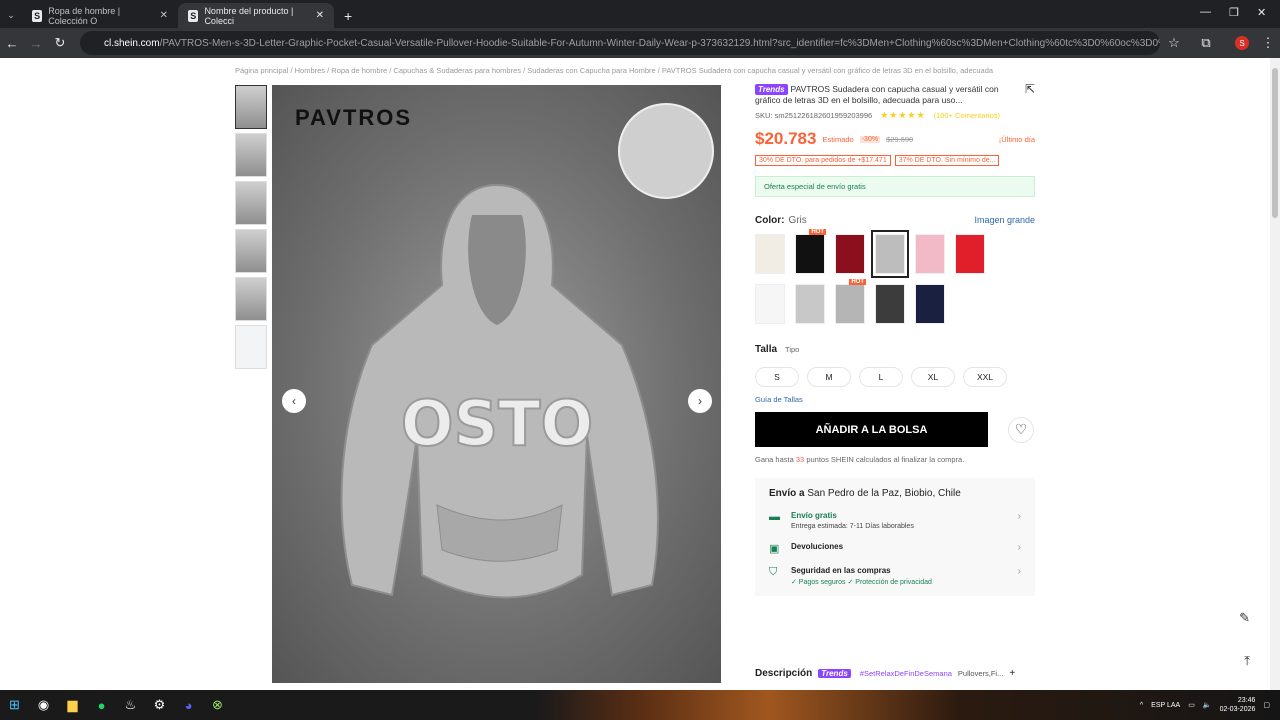 This screenshot has width=1280, height=720. I want to click on big-image-link: Imagen grande, so click(1004, 220).